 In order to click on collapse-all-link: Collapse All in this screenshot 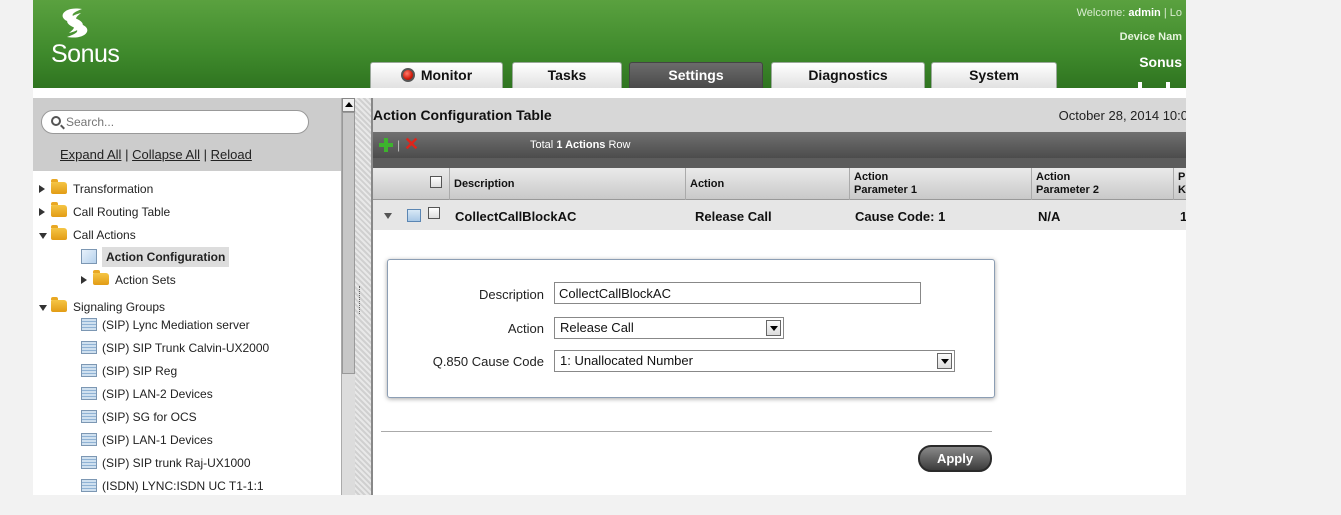, I will do `click(166, 154)`.